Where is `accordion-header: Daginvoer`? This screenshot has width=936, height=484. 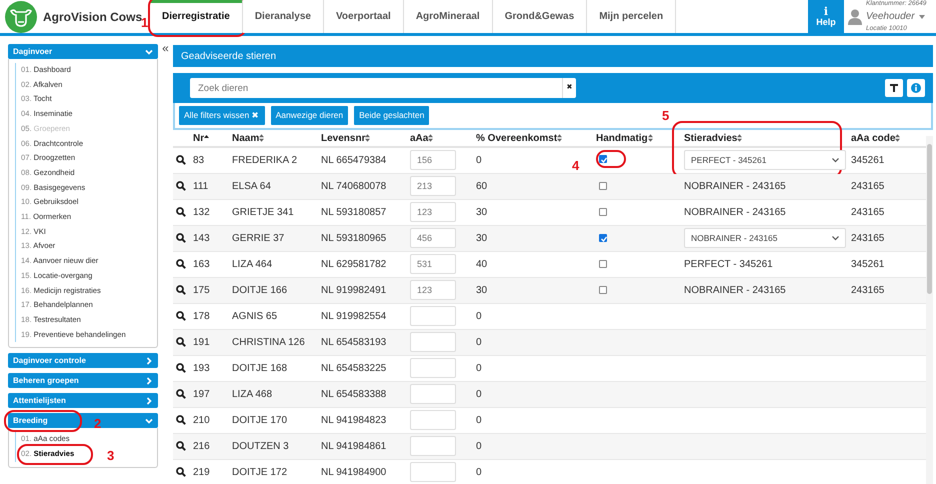 accordion-header: Daginvoer is located at coordinates (83, 51).